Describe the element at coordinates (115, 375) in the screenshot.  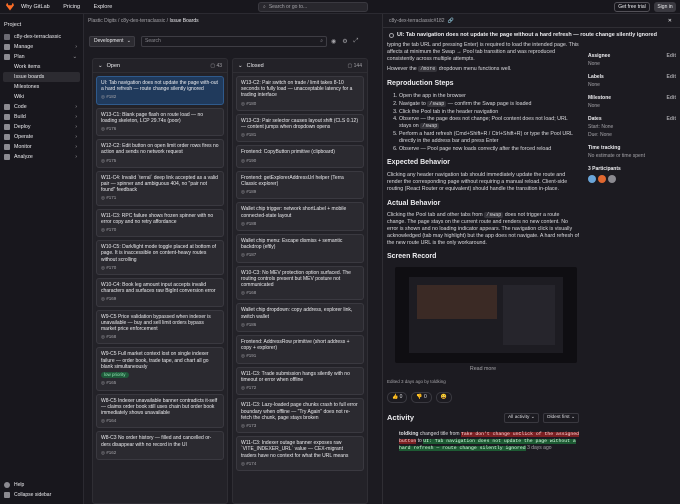
I see `priority-label: low priority` at that location.